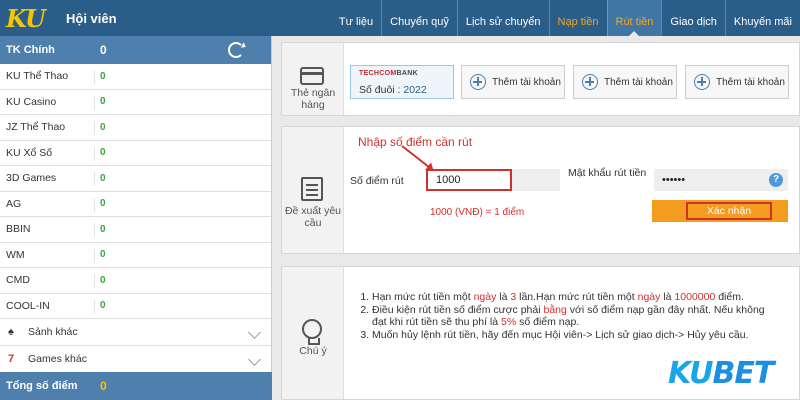 This screenshot has width=800, height=400. I want to click on nav-lich-su-chuyen: Lịch sử chuyển, so click(502, 18).